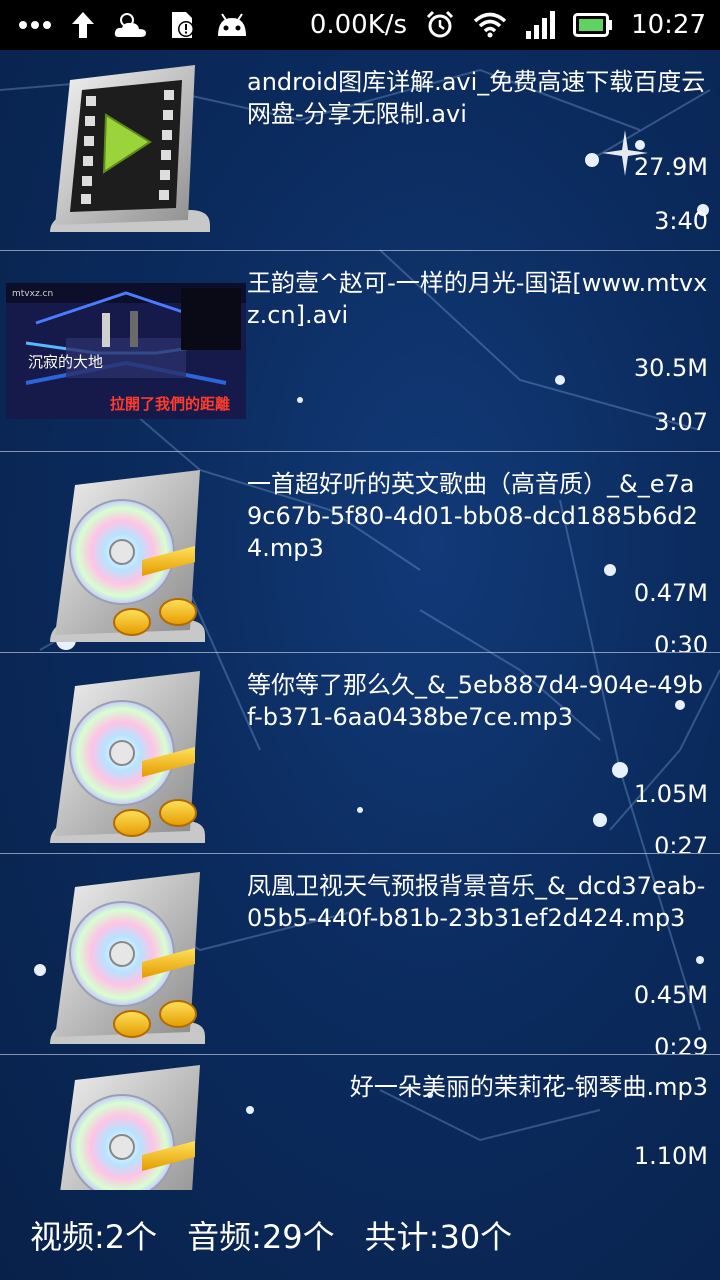 Image resolution: width=720 pixels, height=1280 pixels. What do you see at coordinates (360, 1235) in the screenshot?
I see `media-count-summary: 视频:2个 音频:29个 共计:30个` at bounding box center [360, 1235].